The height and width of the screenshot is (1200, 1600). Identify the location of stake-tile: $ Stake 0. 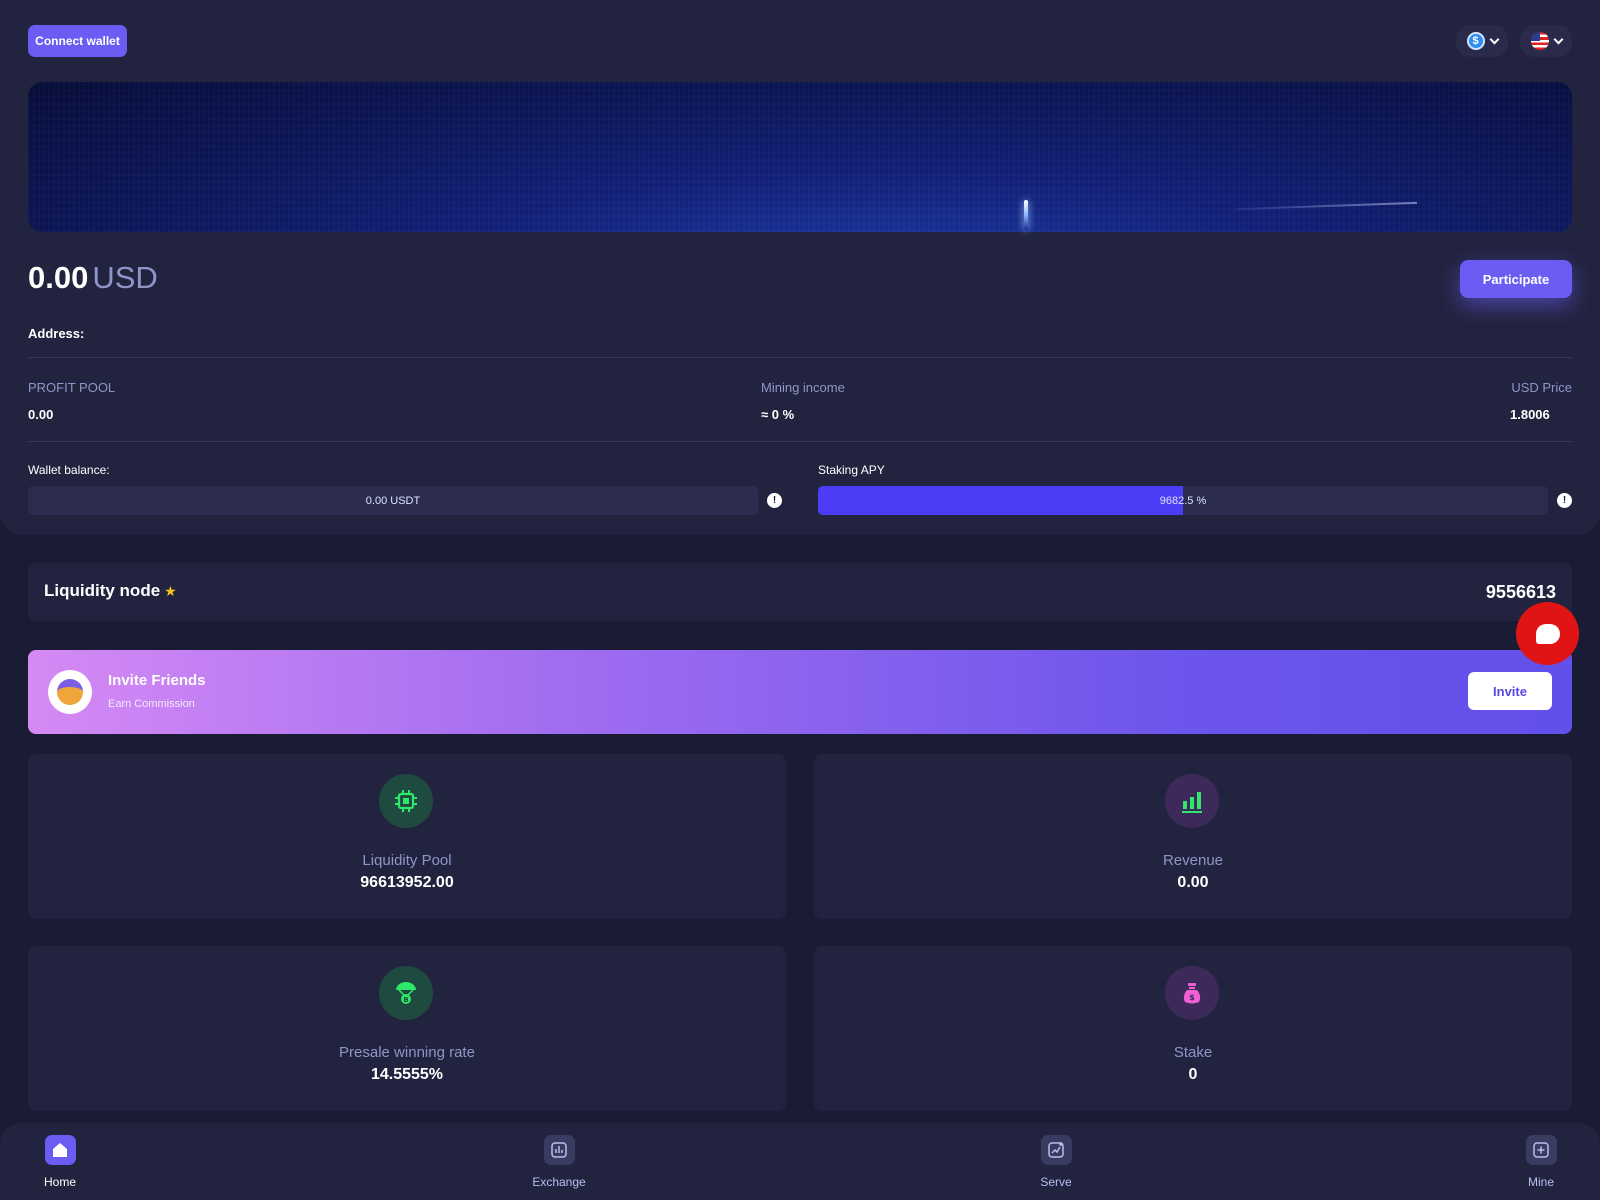
(1193, 1028).